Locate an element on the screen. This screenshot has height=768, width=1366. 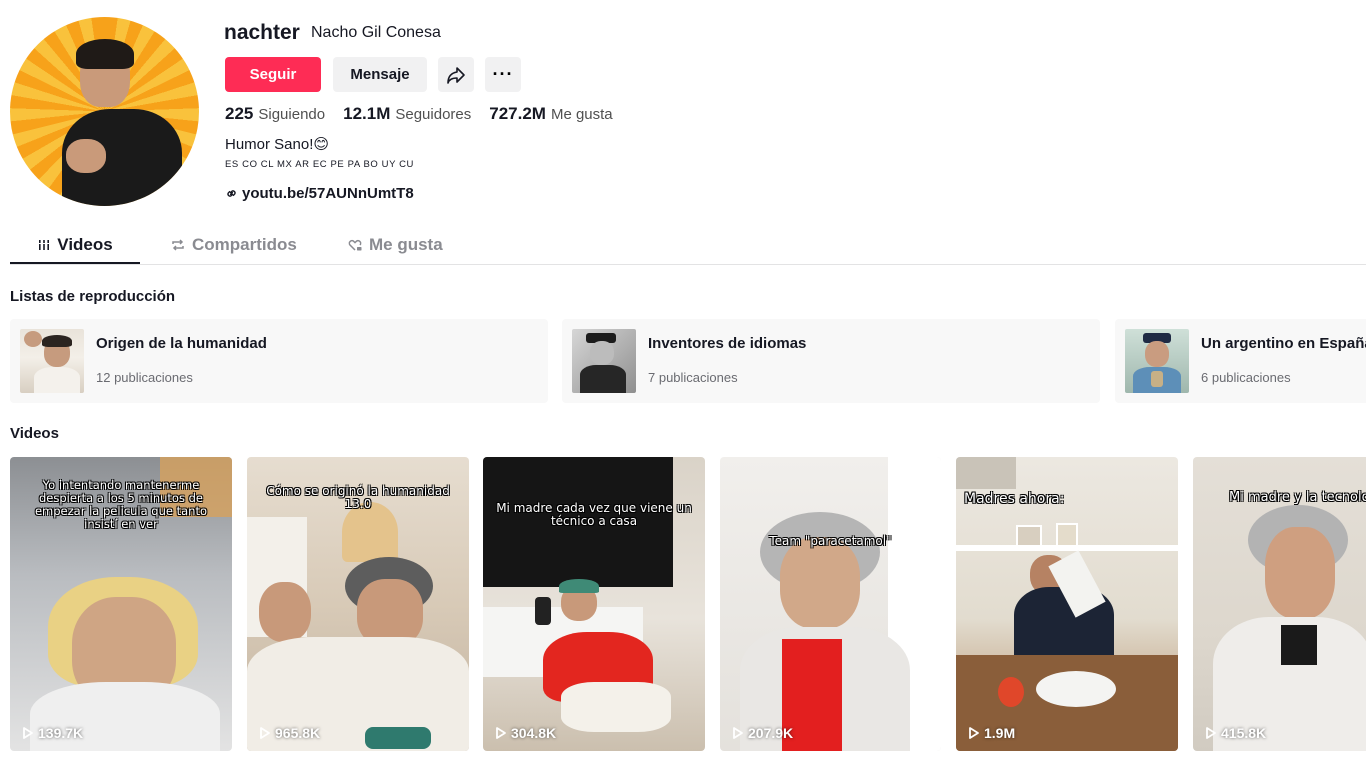
video-views: 415.8K is located at coordinates (1235, 733).